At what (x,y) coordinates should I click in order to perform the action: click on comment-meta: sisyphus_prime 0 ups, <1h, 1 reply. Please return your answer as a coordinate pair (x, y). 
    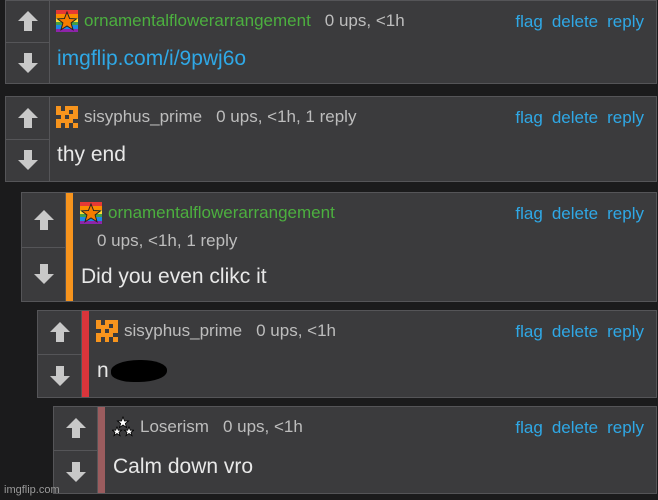
    Looking at the image, I should click on (206, 117).